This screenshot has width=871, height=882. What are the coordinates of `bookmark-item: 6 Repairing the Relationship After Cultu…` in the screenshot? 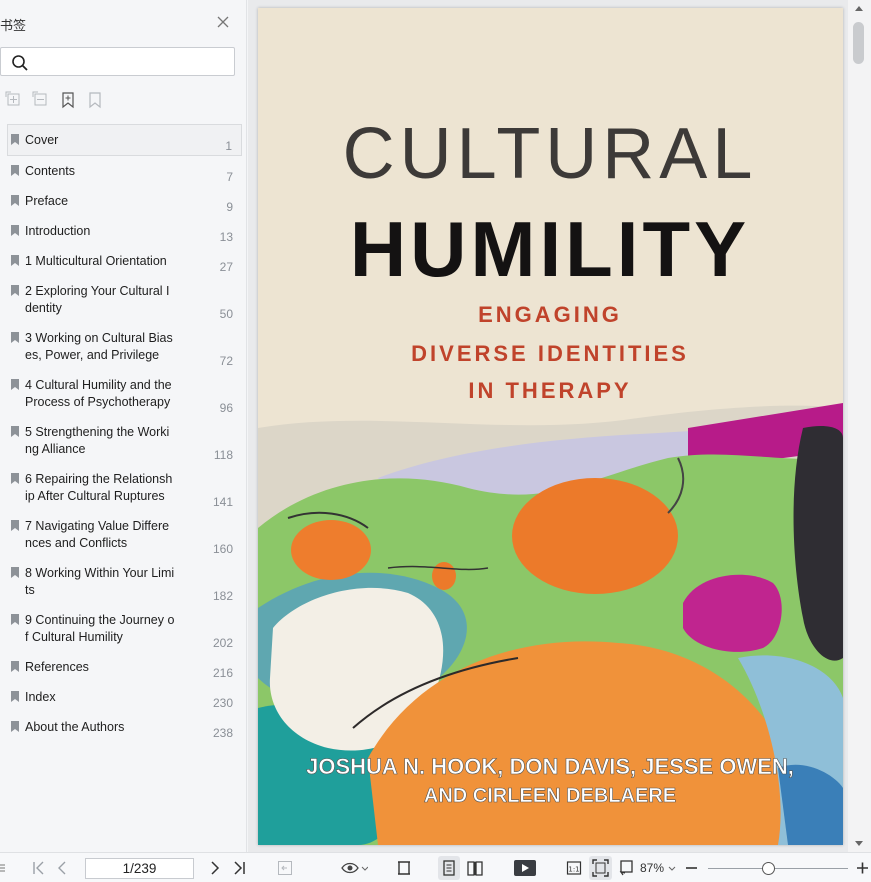 It's located at (121, 487).